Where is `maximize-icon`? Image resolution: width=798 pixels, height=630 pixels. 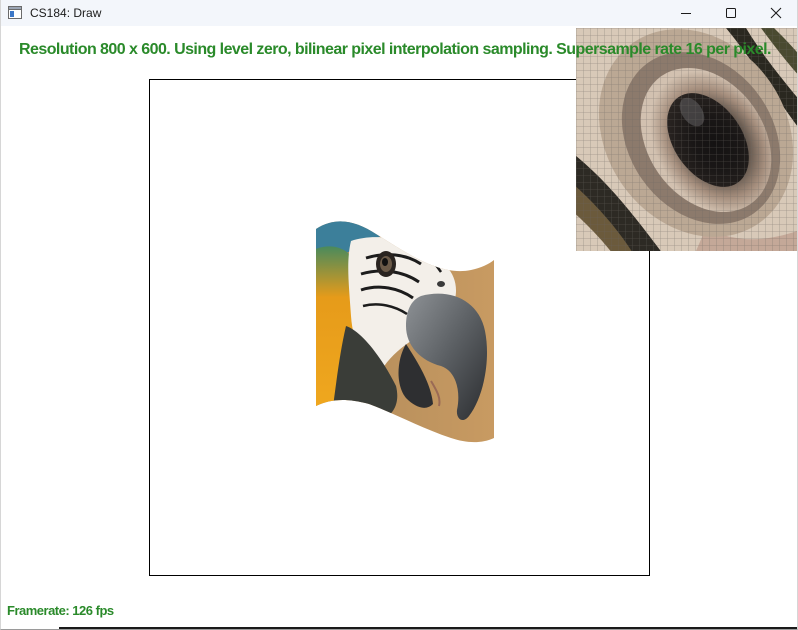 maximize-icon is located at coordinates (731, 13).